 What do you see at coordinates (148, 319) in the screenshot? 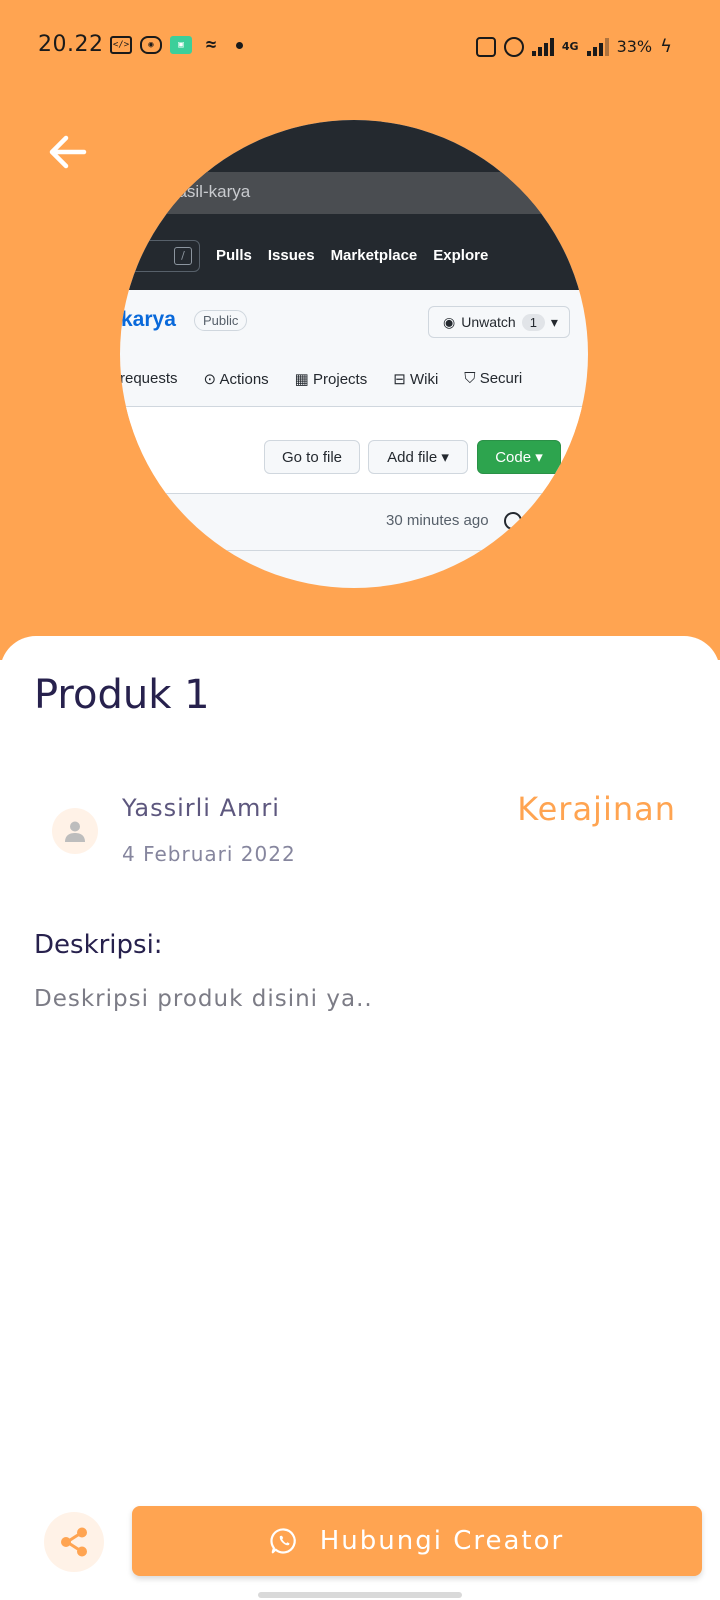
I see `image-repo-title: -karya` at bounding box center [148, 319].